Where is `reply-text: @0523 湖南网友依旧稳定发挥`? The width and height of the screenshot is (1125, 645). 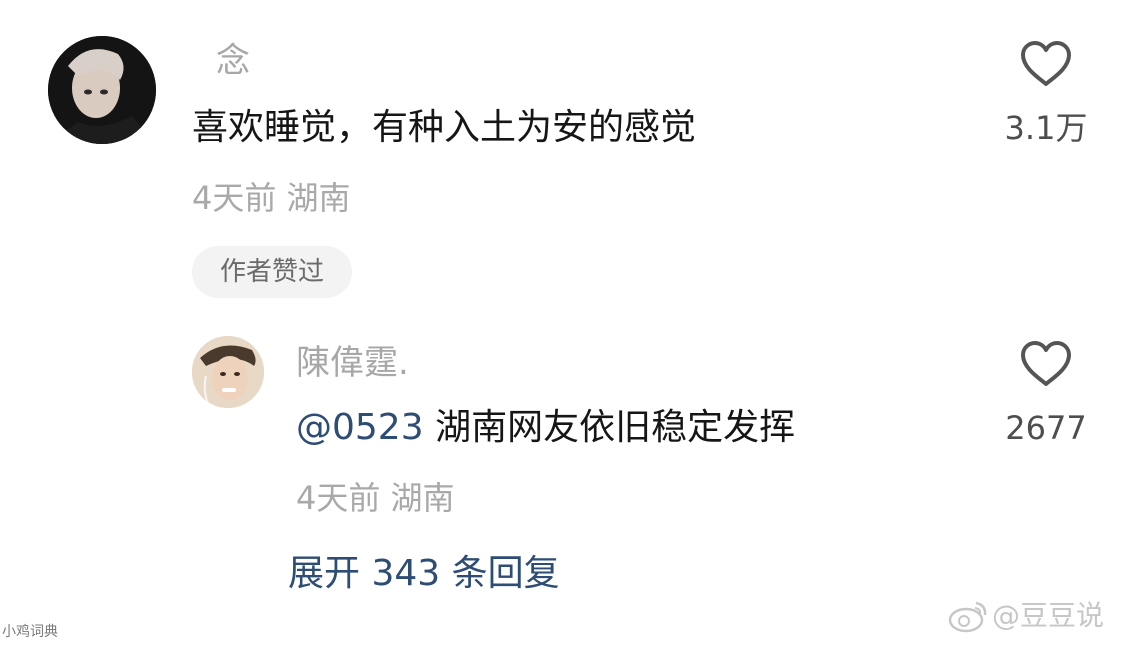
reply-text: @0523 湖南网友依旧稳定发挥 is located at coordinates (545, 428).